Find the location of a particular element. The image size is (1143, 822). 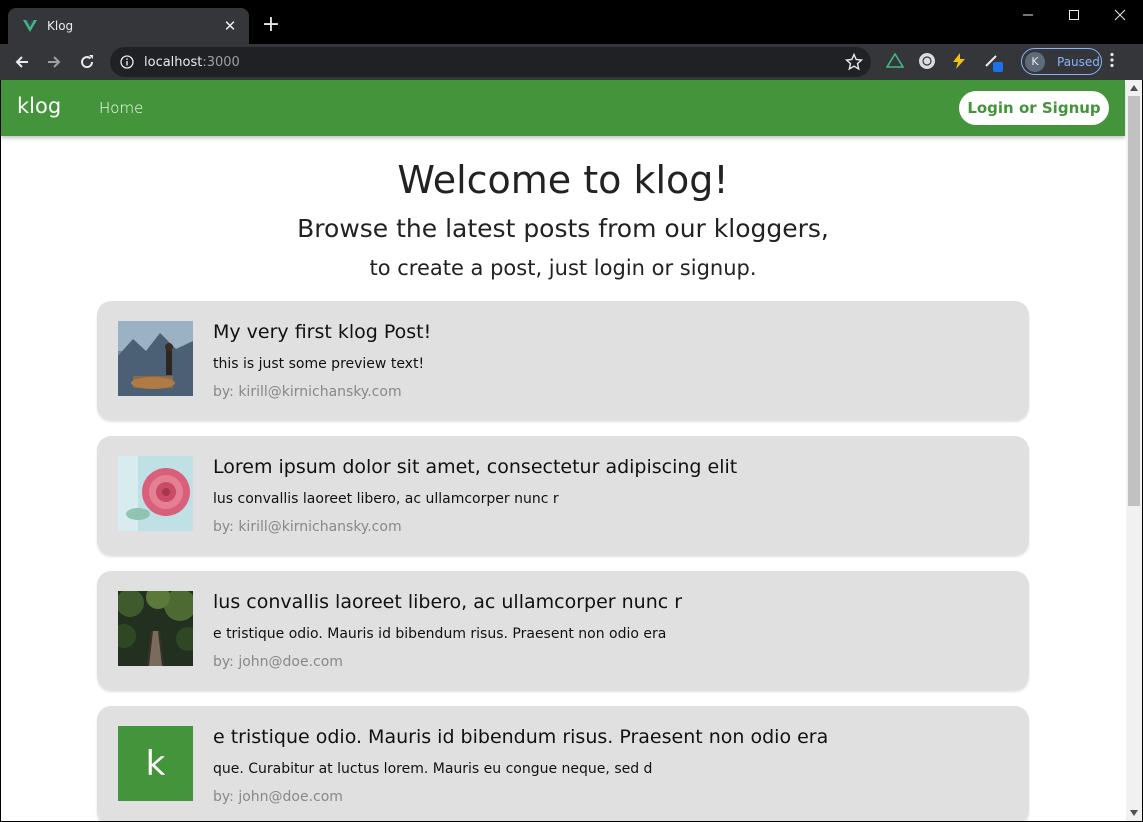

landscape-photo-icon is located at coordinates (155, 358).